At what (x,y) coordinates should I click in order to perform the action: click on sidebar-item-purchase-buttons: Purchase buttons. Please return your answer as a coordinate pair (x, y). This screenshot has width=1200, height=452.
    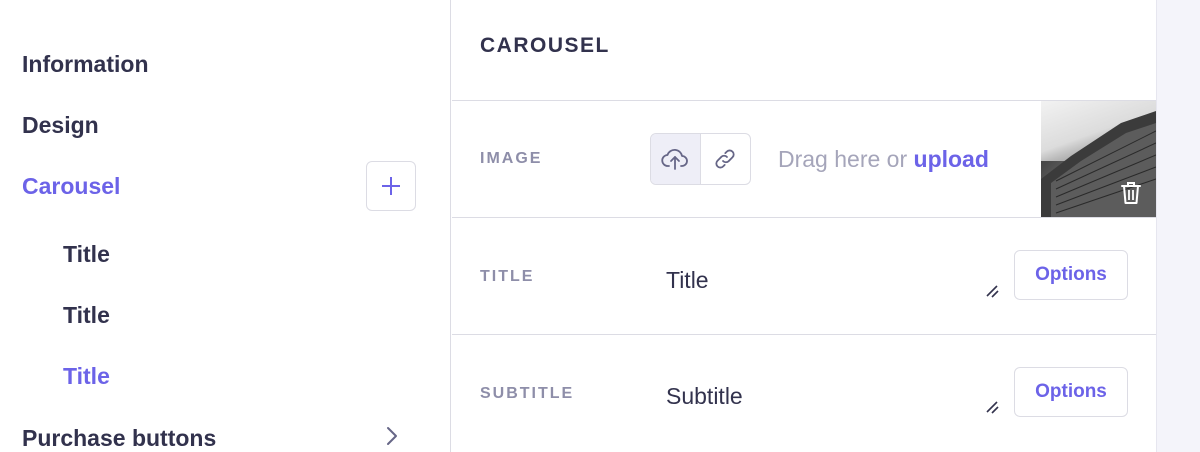
    Looking at the image, I should click on (119, 438).